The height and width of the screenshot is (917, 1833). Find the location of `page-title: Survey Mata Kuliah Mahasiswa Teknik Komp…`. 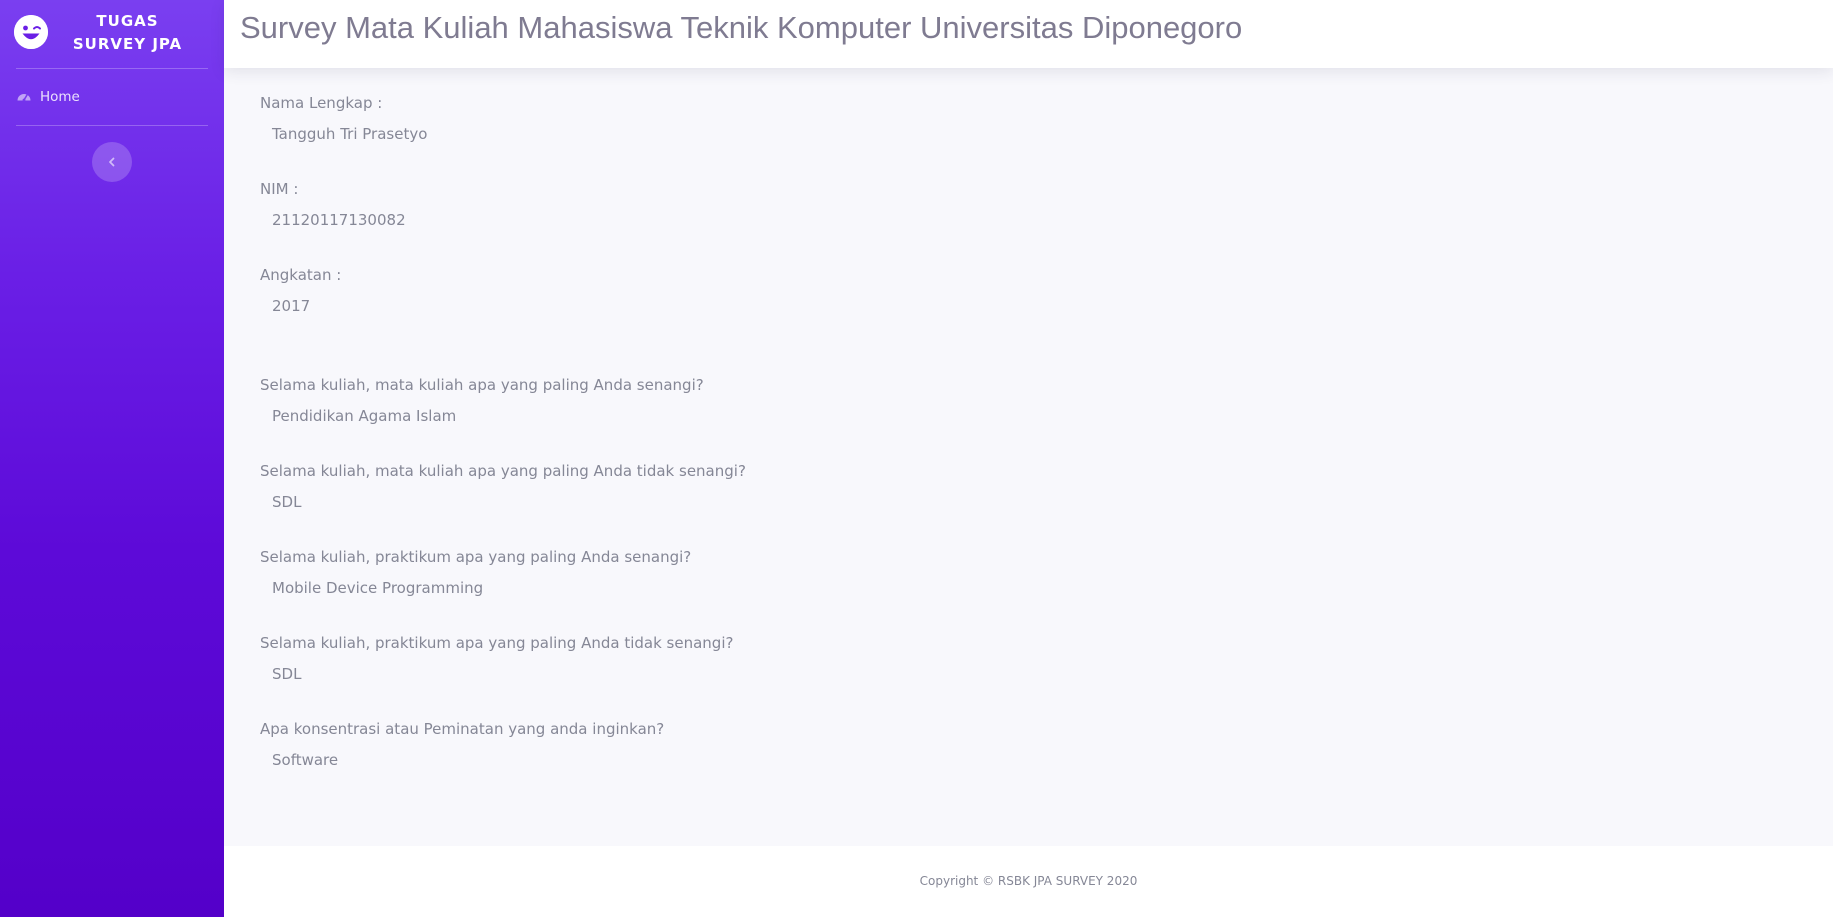

page-title: Survey Mata Kuliah Mahasiswa Teknik Komp… is located at coordinates (741, 27).